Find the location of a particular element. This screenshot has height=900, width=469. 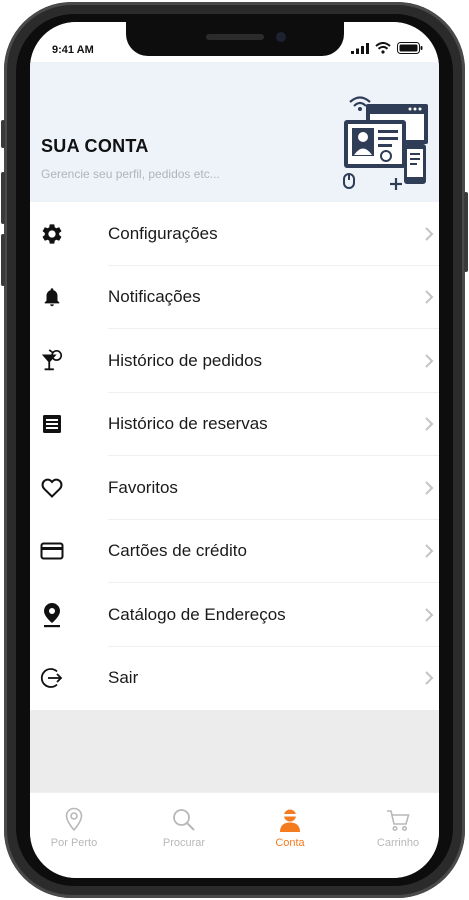

credit-card-icon is located at coordinates (52, 551).